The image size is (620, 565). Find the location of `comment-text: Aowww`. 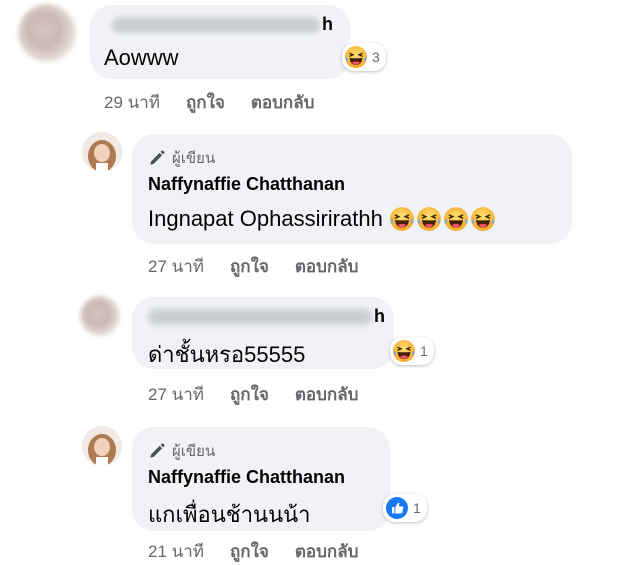

comment-text: Aowww is located at coordinates (141, 57).